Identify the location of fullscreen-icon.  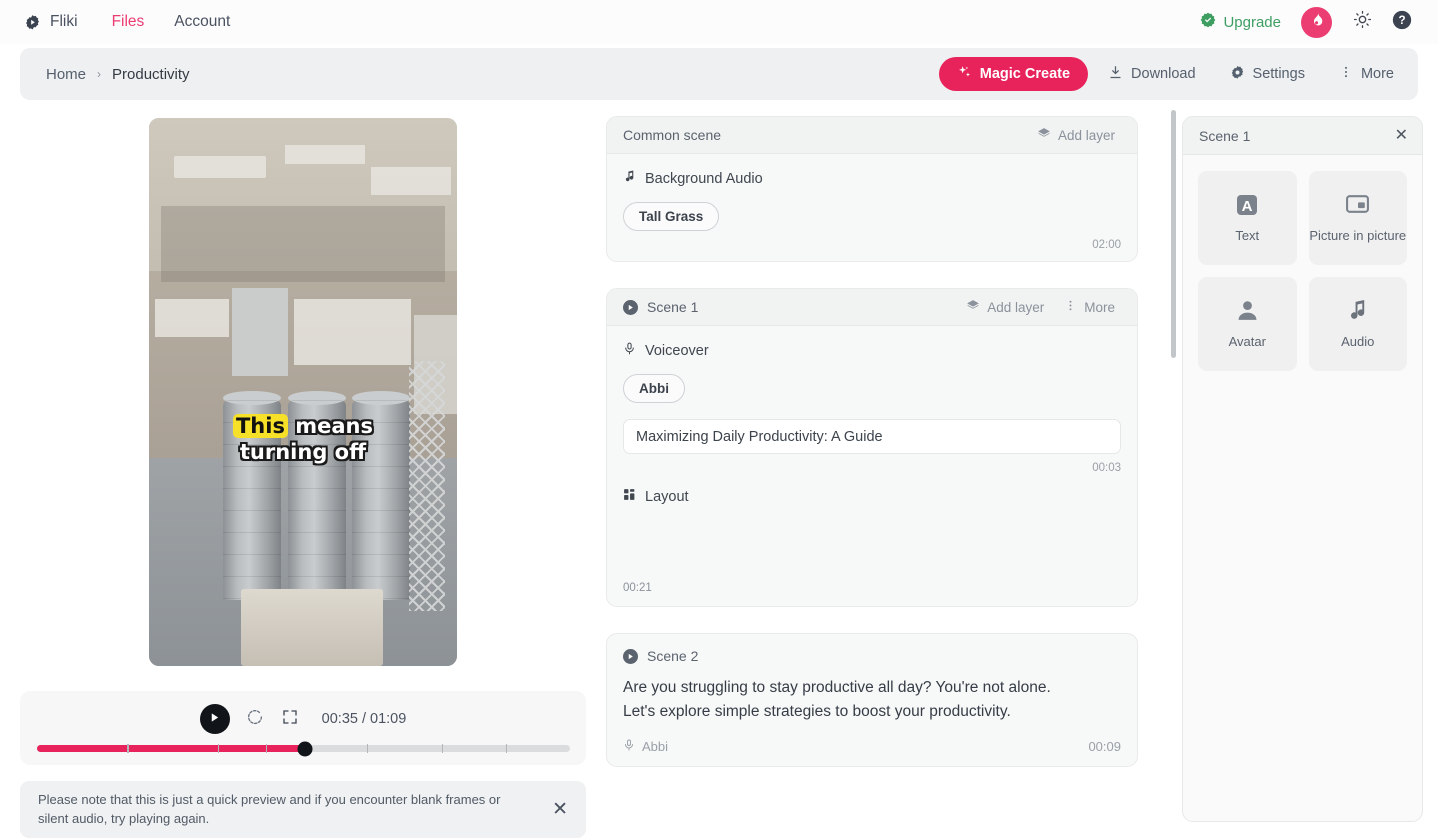
(290, 719).